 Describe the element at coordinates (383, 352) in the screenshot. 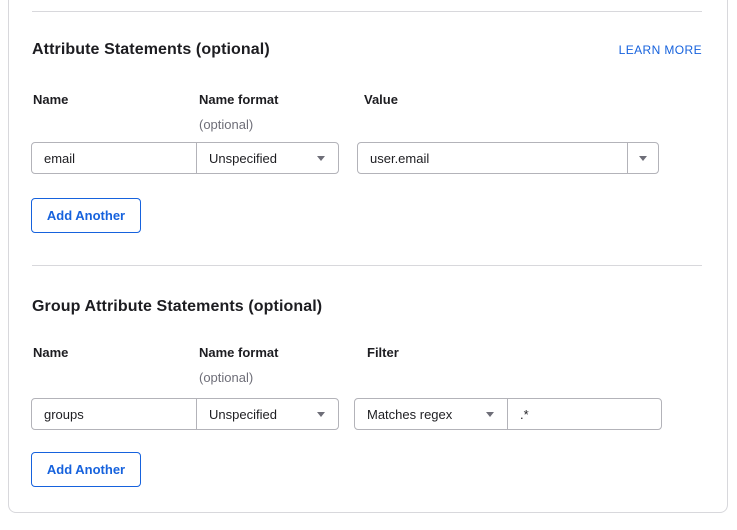

I see `column-header-filter: Filter` at that location.